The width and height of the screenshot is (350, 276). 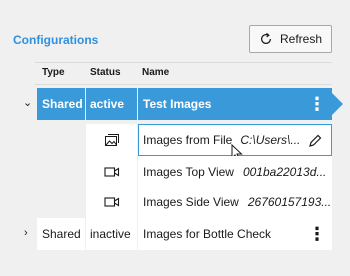 What do you see at coordinates (235, 104) in the screenshot?
I see `row-name: Test Images` at bounding box center [235, 104].